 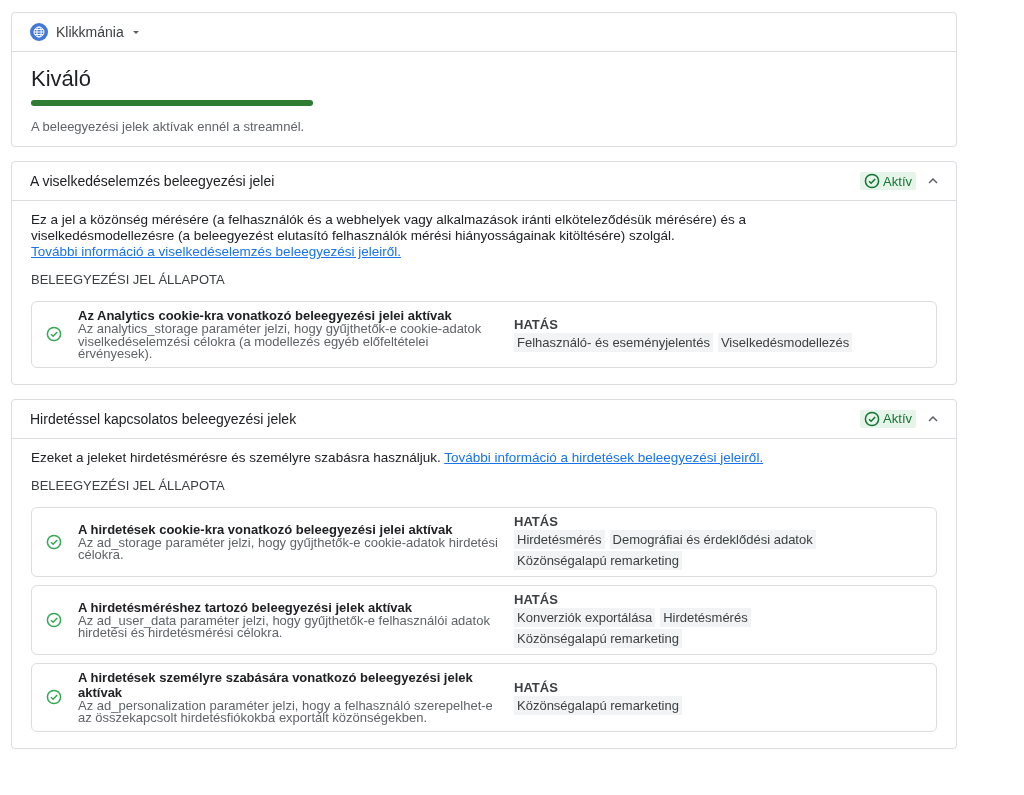 I want to click on impact-chip: Demográfiai és érdeklődési adatok, so click(x=712, y=539).